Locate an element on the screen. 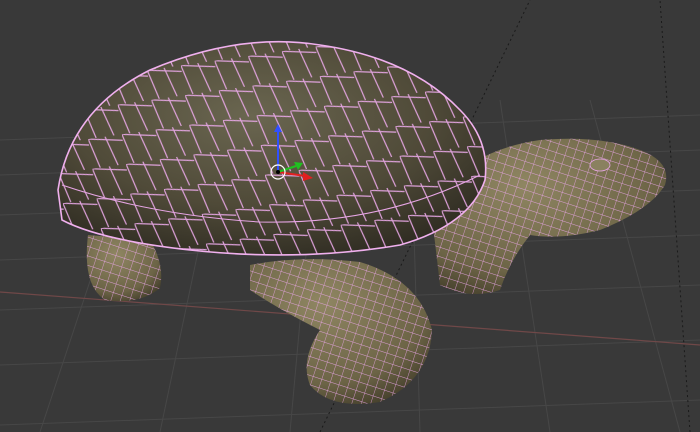 The image size is (700, 432). camera-guide-line is located at coordinates (675, 216).